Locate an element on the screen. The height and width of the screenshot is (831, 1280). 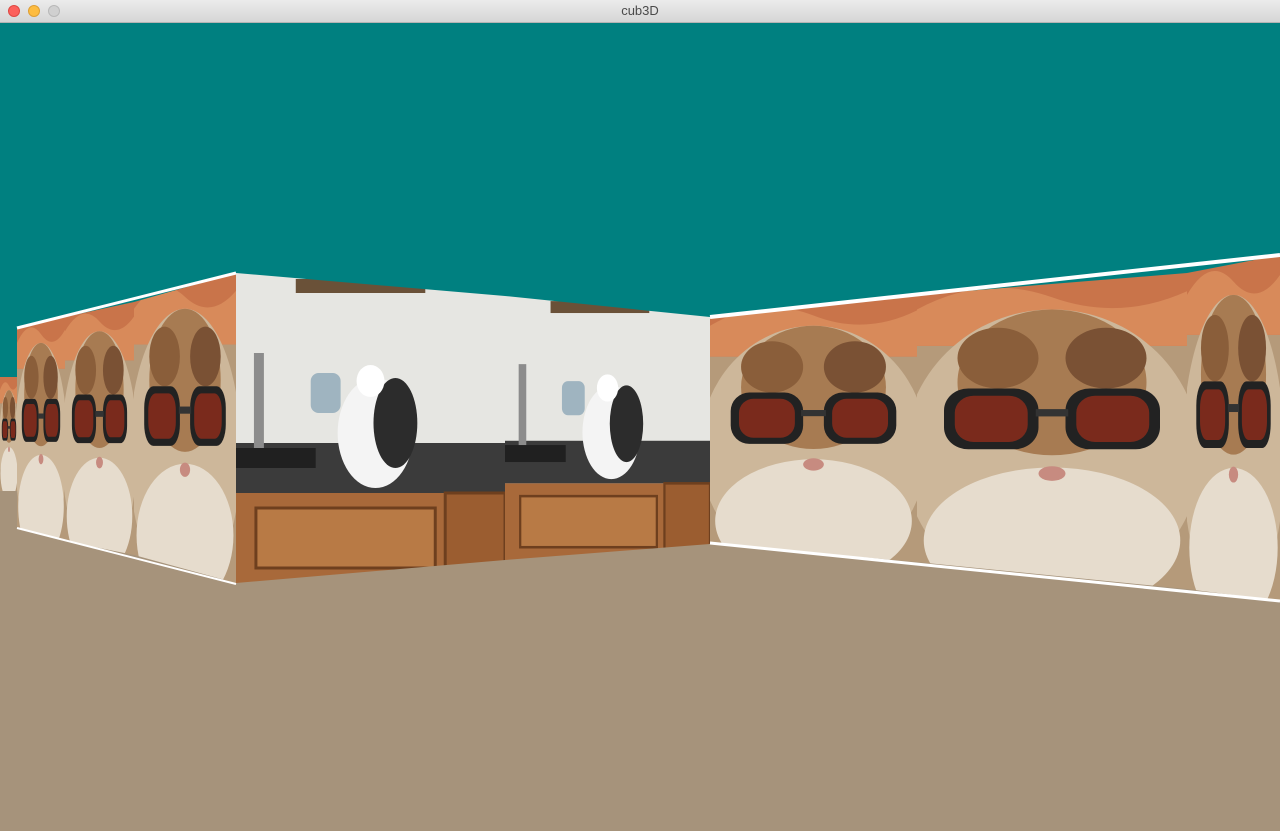
window-title: cub3D is located at coordinates (640, 10).